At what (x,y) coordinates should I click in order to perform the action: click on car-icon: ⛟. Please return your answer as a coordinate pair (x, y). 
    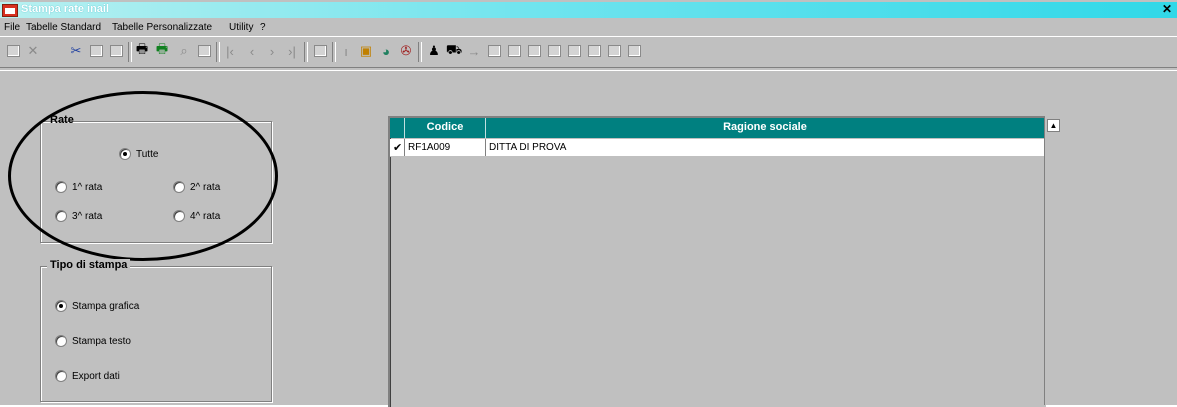
    Looking at the image, I should click on (454, 50).